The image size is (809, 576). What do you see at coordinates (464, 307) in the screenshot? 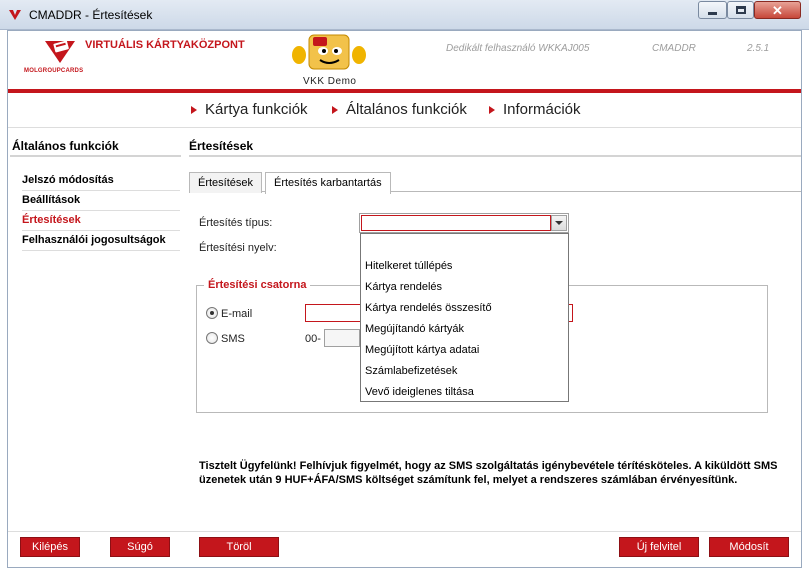
I see `dropdown-option: Kártya rendelés összesítő` at bounding box center [464, 307].